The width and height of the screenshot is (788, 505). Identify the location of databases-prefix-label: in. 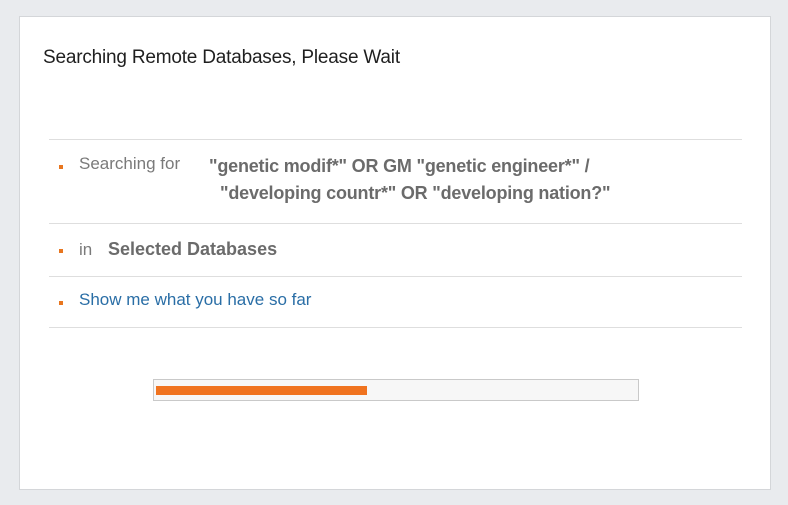
(86, 249).